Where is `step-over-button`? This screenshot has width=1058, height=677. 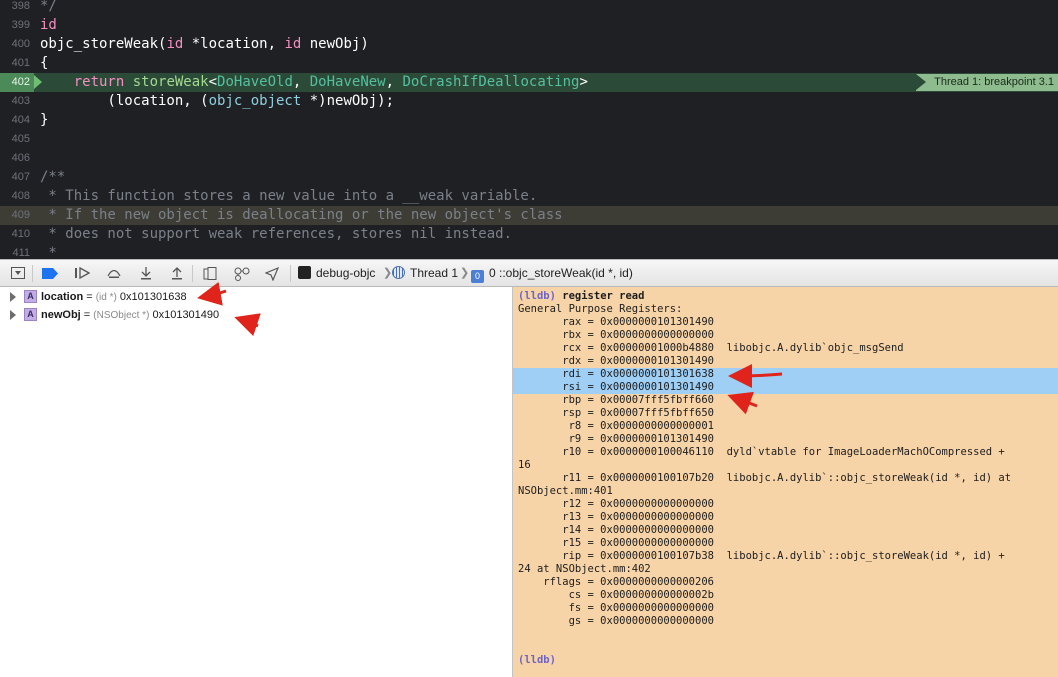 step-over-button is located at coordinates (114, 273).